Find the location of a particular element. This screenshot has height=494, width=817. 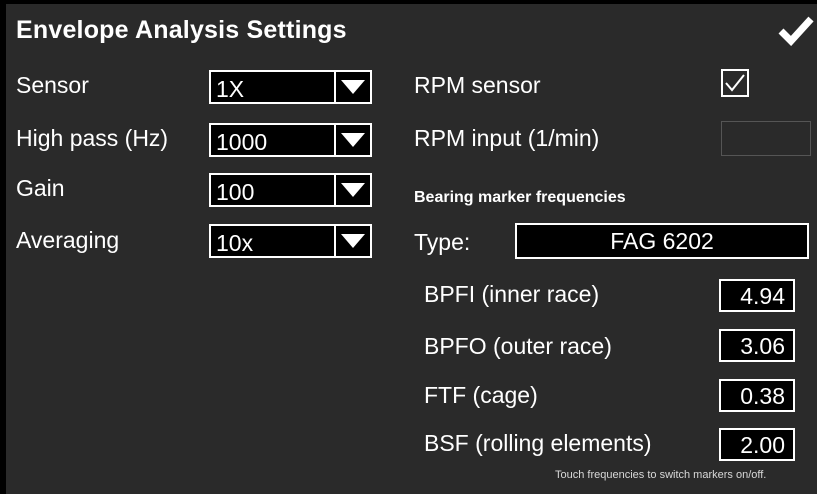

bearing-frequencies-heading: Bearing marker frequencies is located at coordinates (520, 197).